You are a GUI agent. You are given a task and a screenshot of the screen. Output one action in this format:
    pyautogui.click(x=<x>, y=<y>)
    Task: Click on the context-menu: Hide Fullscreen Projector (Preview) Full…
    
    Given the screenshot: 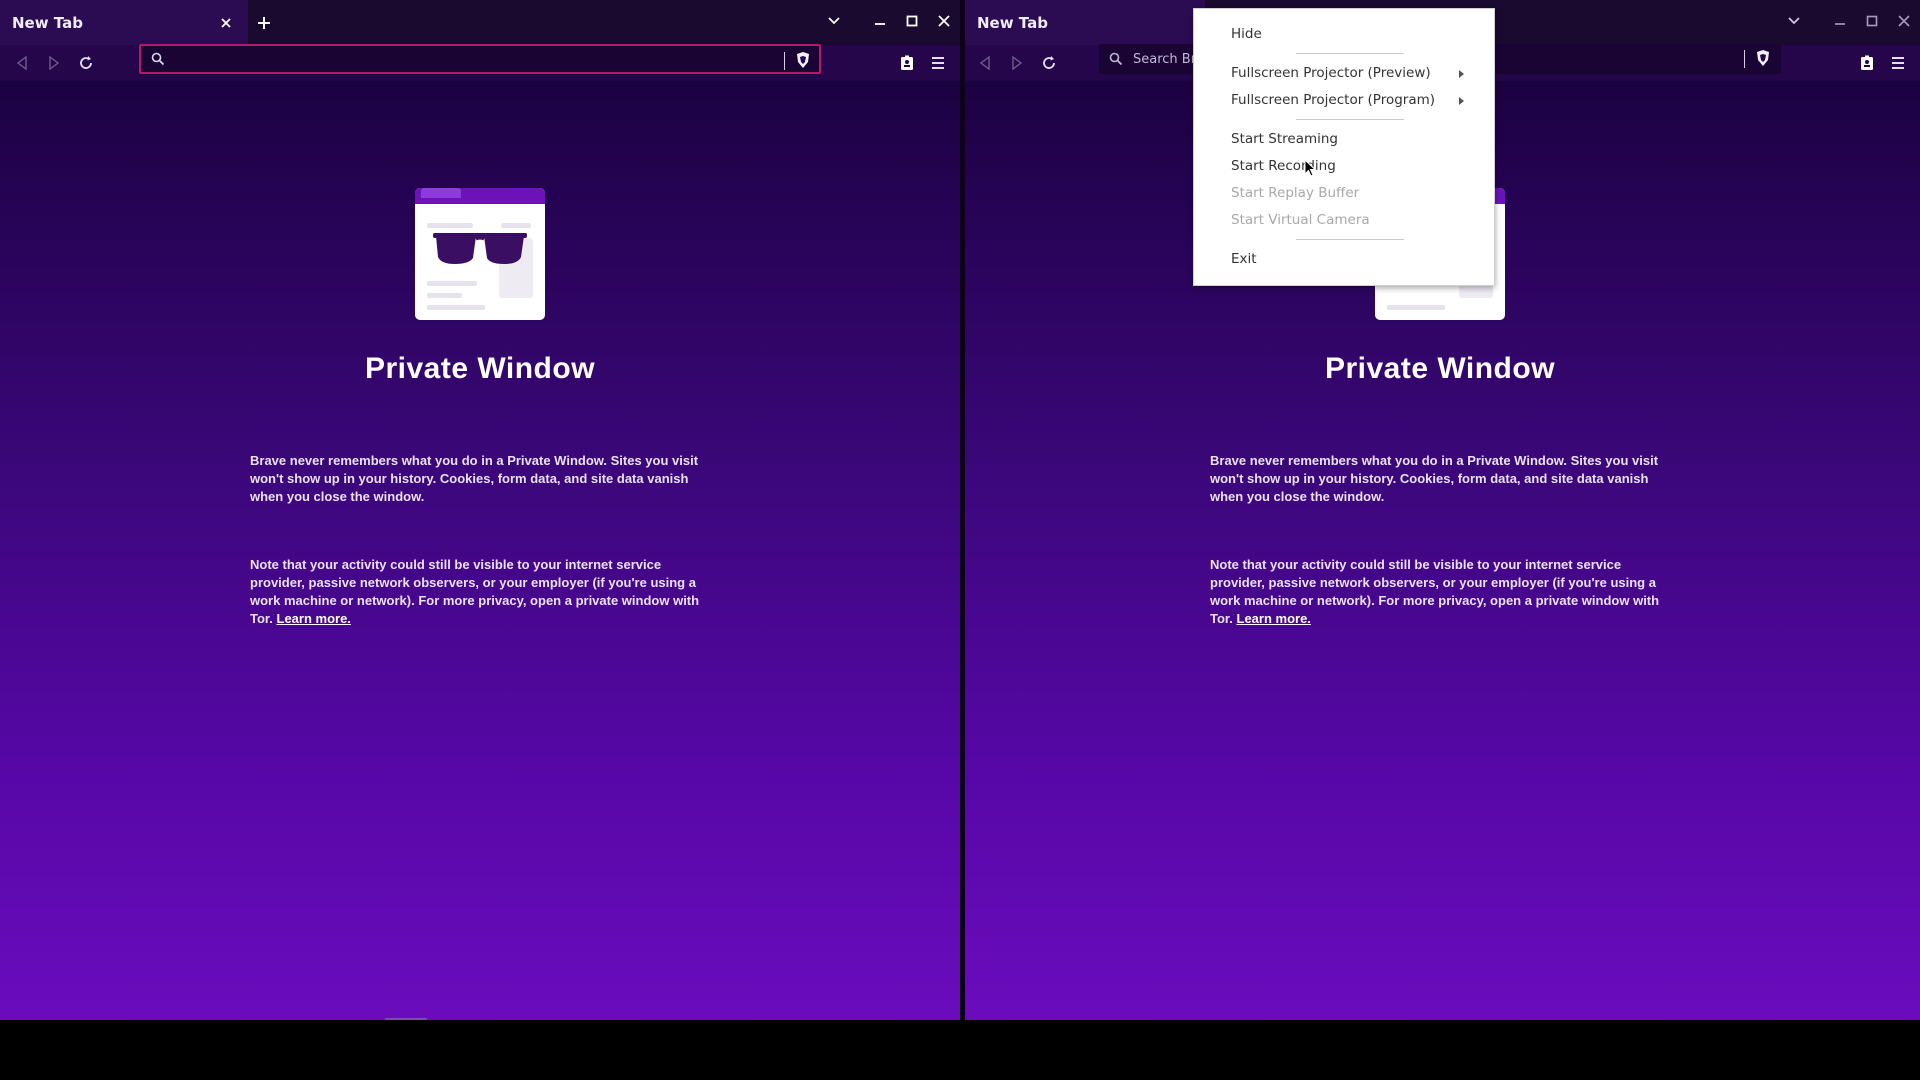 What is the action you would take?
    pyautogui.click(x=1344, y=147)
    